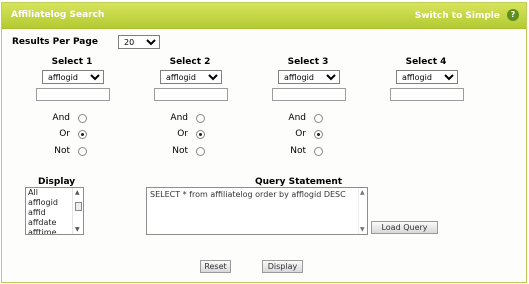  I want to click on select-2-and-label: And, so click(179, 118).